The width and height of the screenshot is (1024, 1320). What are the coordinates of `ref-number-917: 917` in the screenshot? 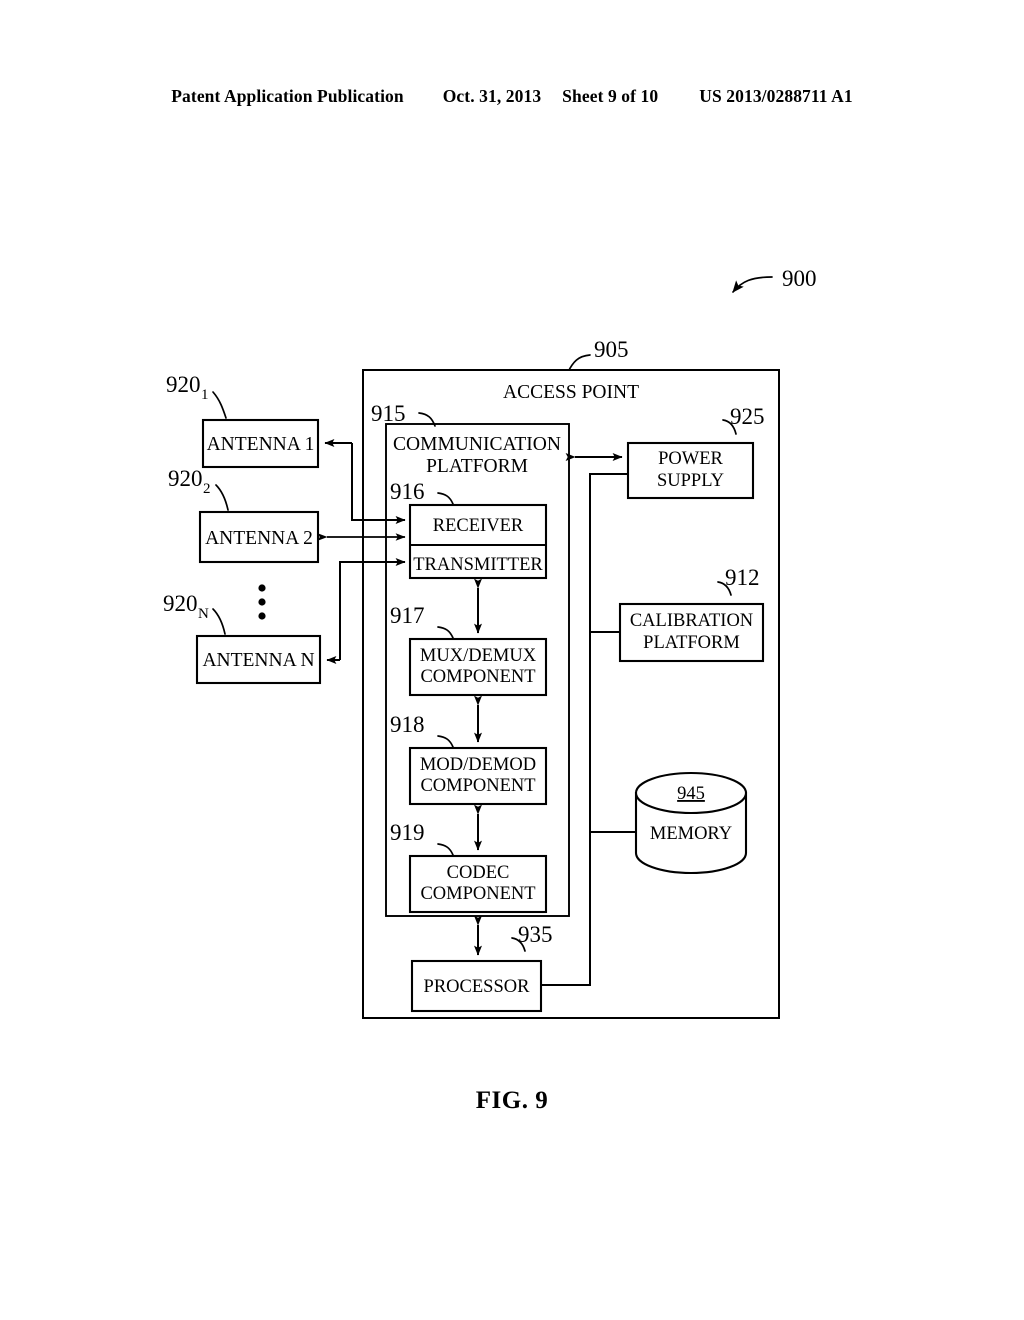 It's located at (407, 615).